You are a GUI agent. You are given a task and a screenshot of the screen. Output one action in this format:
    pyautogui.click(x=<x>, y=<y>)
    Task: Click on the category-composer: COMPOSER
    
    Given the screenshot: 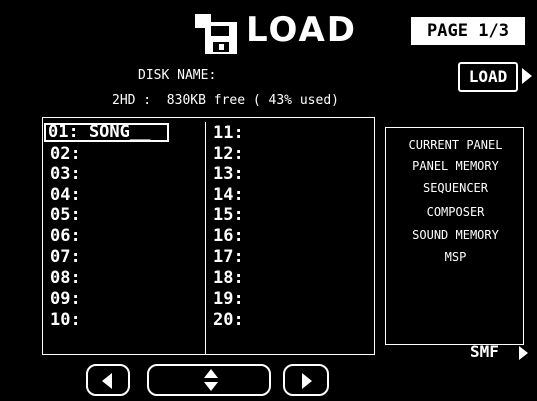 What is the action you would take?
    pyautogui.click(x=455, y=212)
    